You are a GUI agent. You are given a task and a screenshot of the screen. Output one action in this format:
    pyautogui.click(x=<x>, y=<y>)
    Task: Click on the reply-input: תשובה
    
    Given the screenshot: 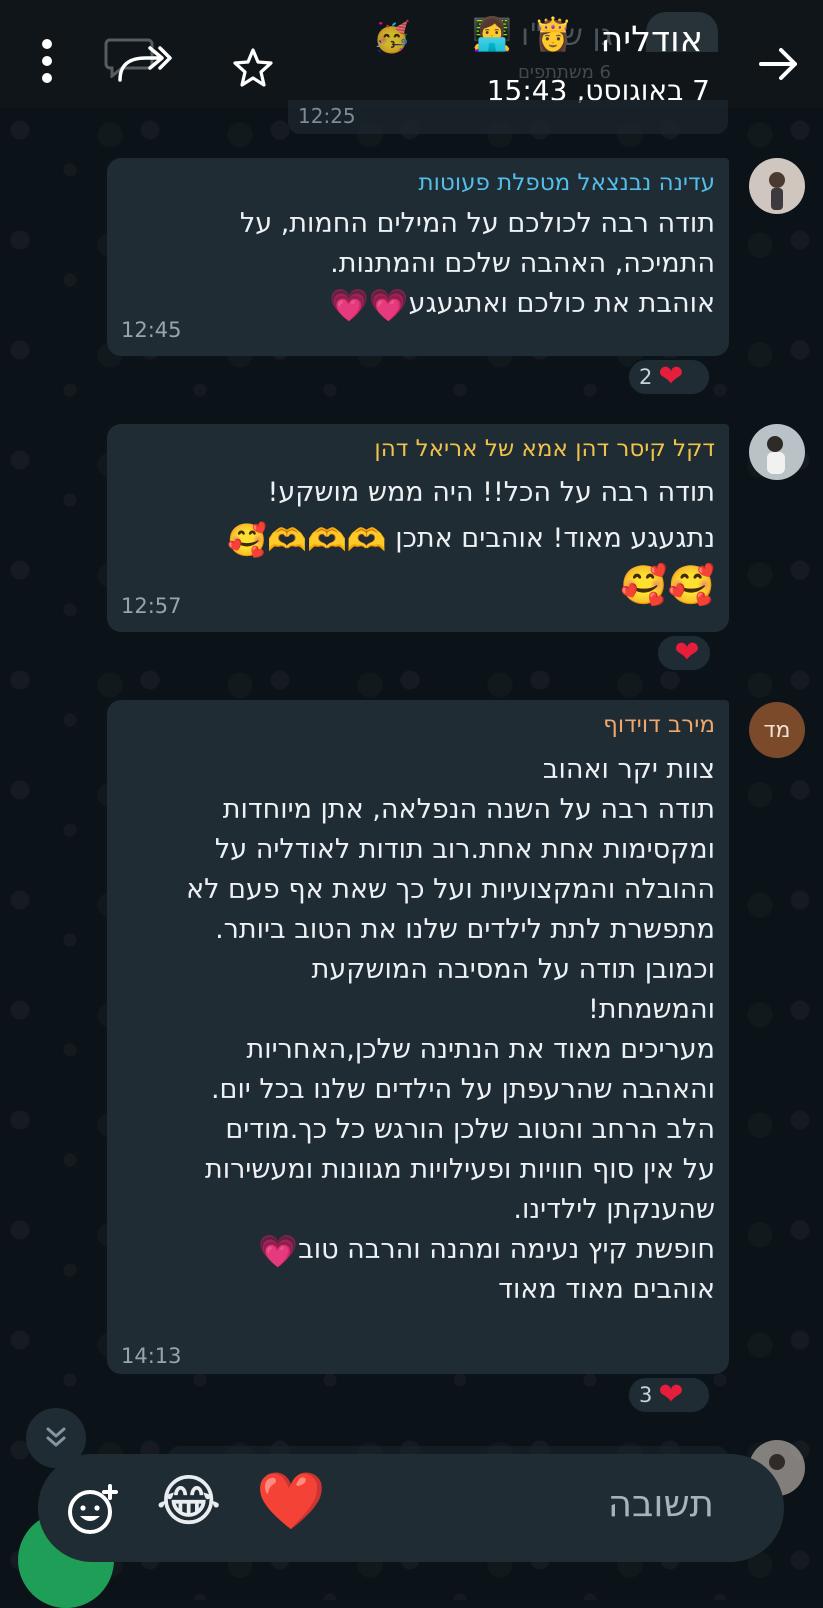 What is the action you would take?
    pyautogui.click(x=661, y=1503)
    